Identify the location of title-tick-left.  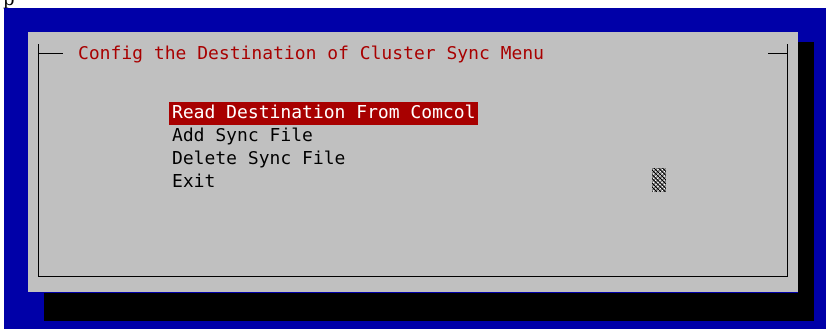
(38, 53).